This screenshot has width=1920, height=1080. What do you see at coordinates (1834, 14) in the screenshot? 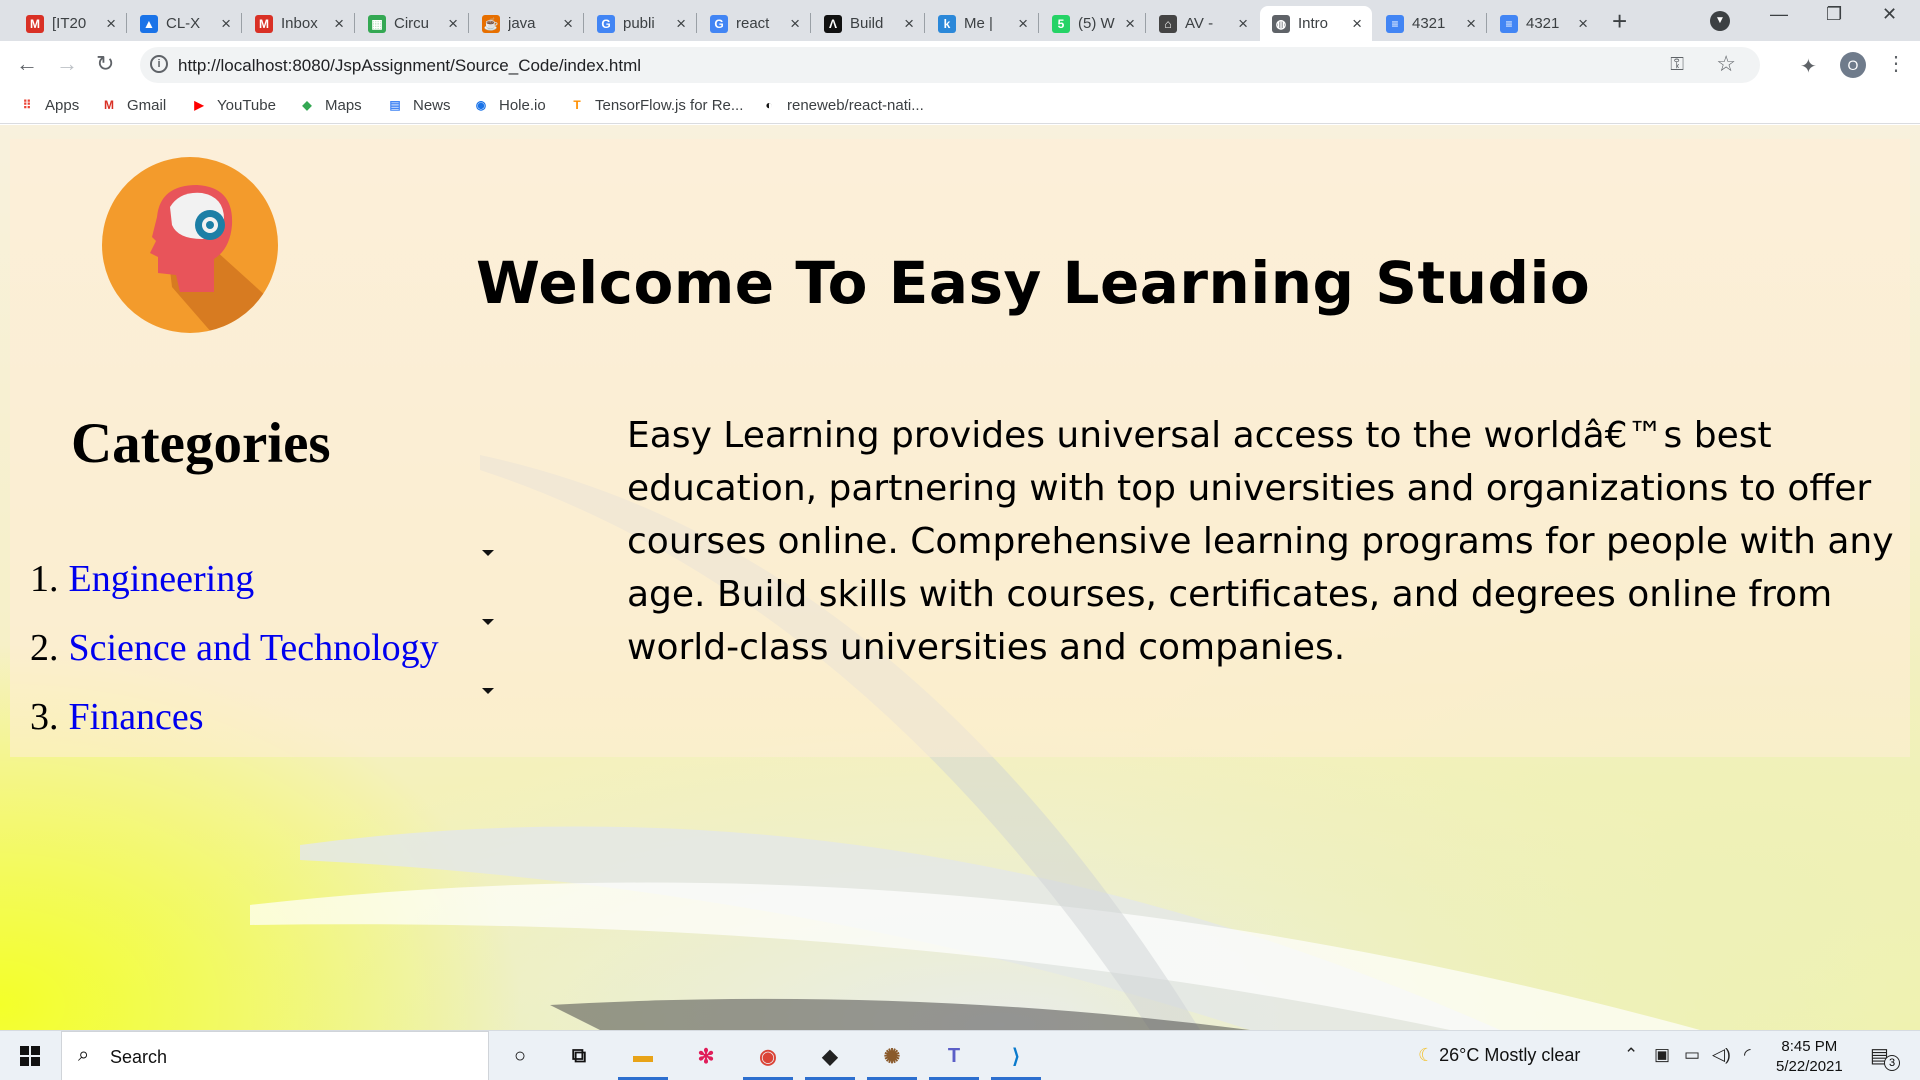
I see `restore-icon: ❐` at bounding box center [1834, 14].